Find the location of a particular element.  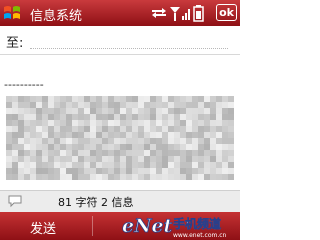

divider is located at coordinates (120, 54).